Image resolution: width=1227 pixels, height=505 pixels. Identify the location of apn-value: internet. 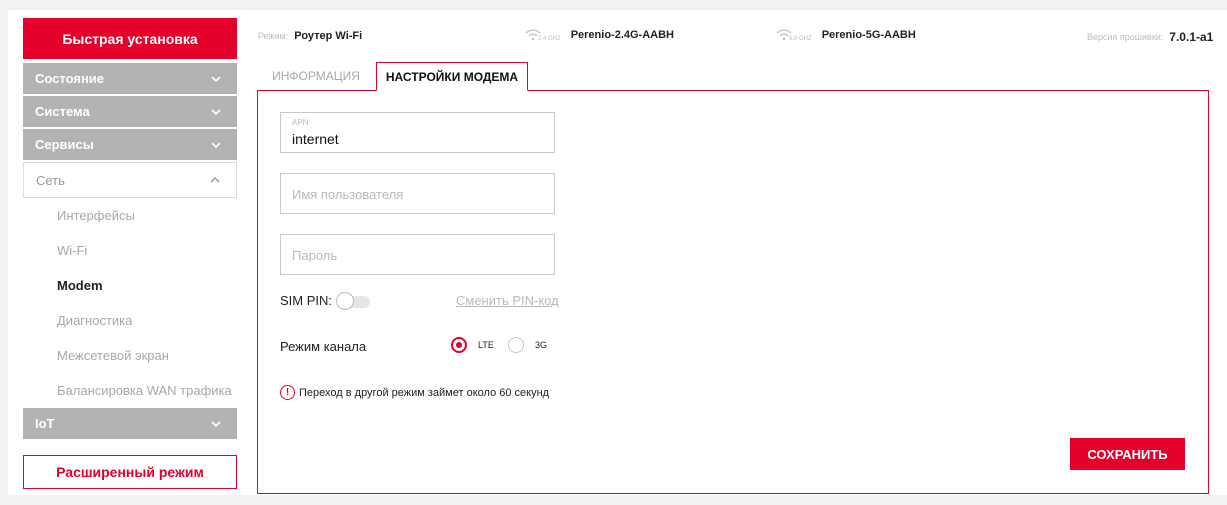
(315, 139).